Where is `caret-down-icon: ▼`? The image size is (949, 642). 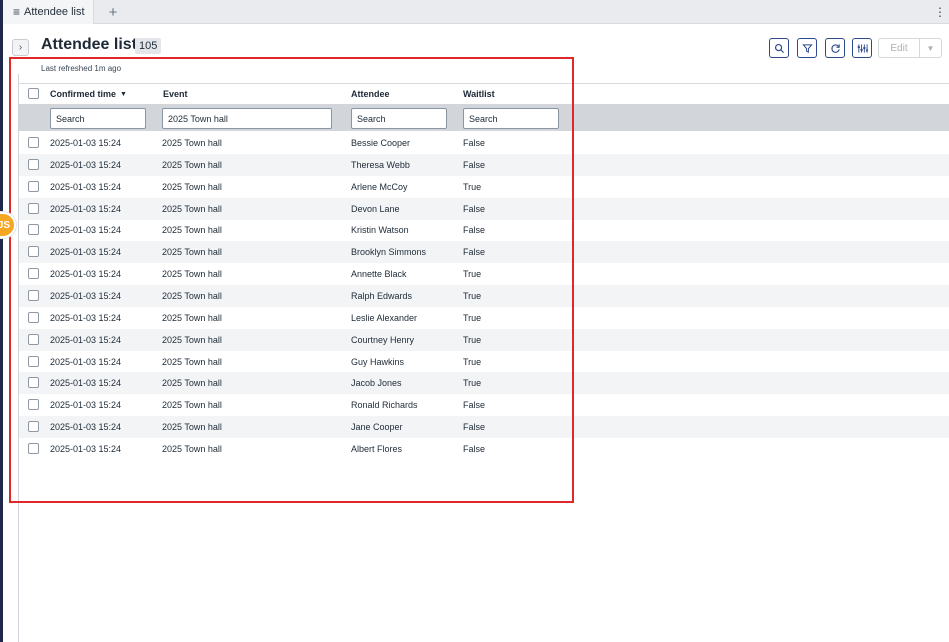
caret-down-icon: ▼ is located at coordinates (930, 48).